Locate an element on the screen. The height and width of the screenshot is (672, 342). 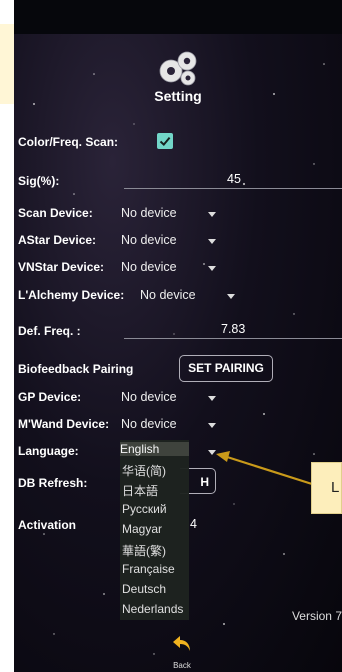
status-bar is located at coordinates (178, 17).